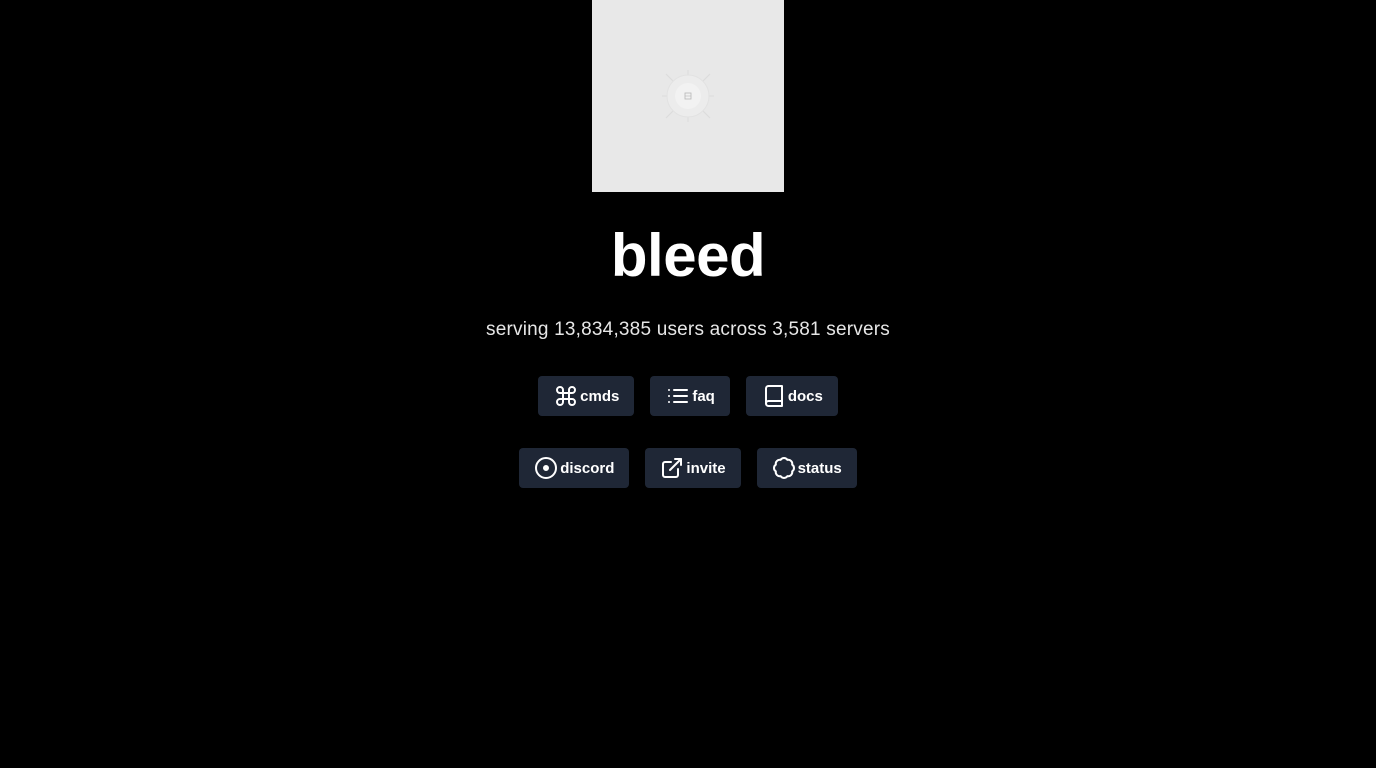  I want to click on faq-button: faq, so click(690, 396).